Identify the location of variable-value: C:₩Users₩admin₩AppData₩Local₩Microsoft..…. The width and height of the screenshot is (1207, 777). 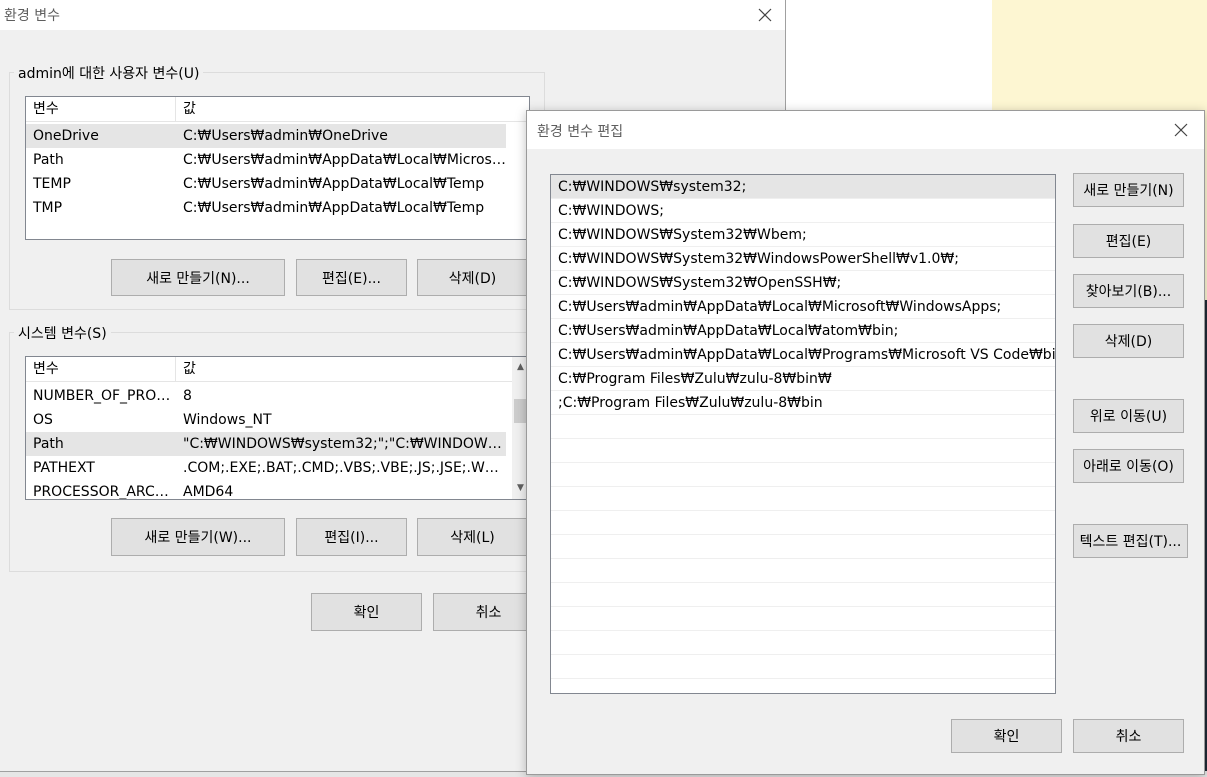
(344, 160).